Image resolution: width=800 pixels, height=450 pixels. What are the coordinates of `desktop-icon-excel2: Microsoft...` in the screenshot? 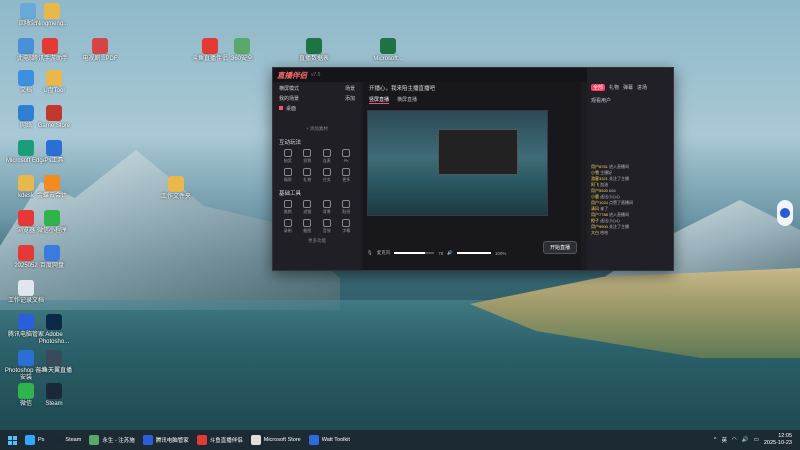 It's located at (388, 50).